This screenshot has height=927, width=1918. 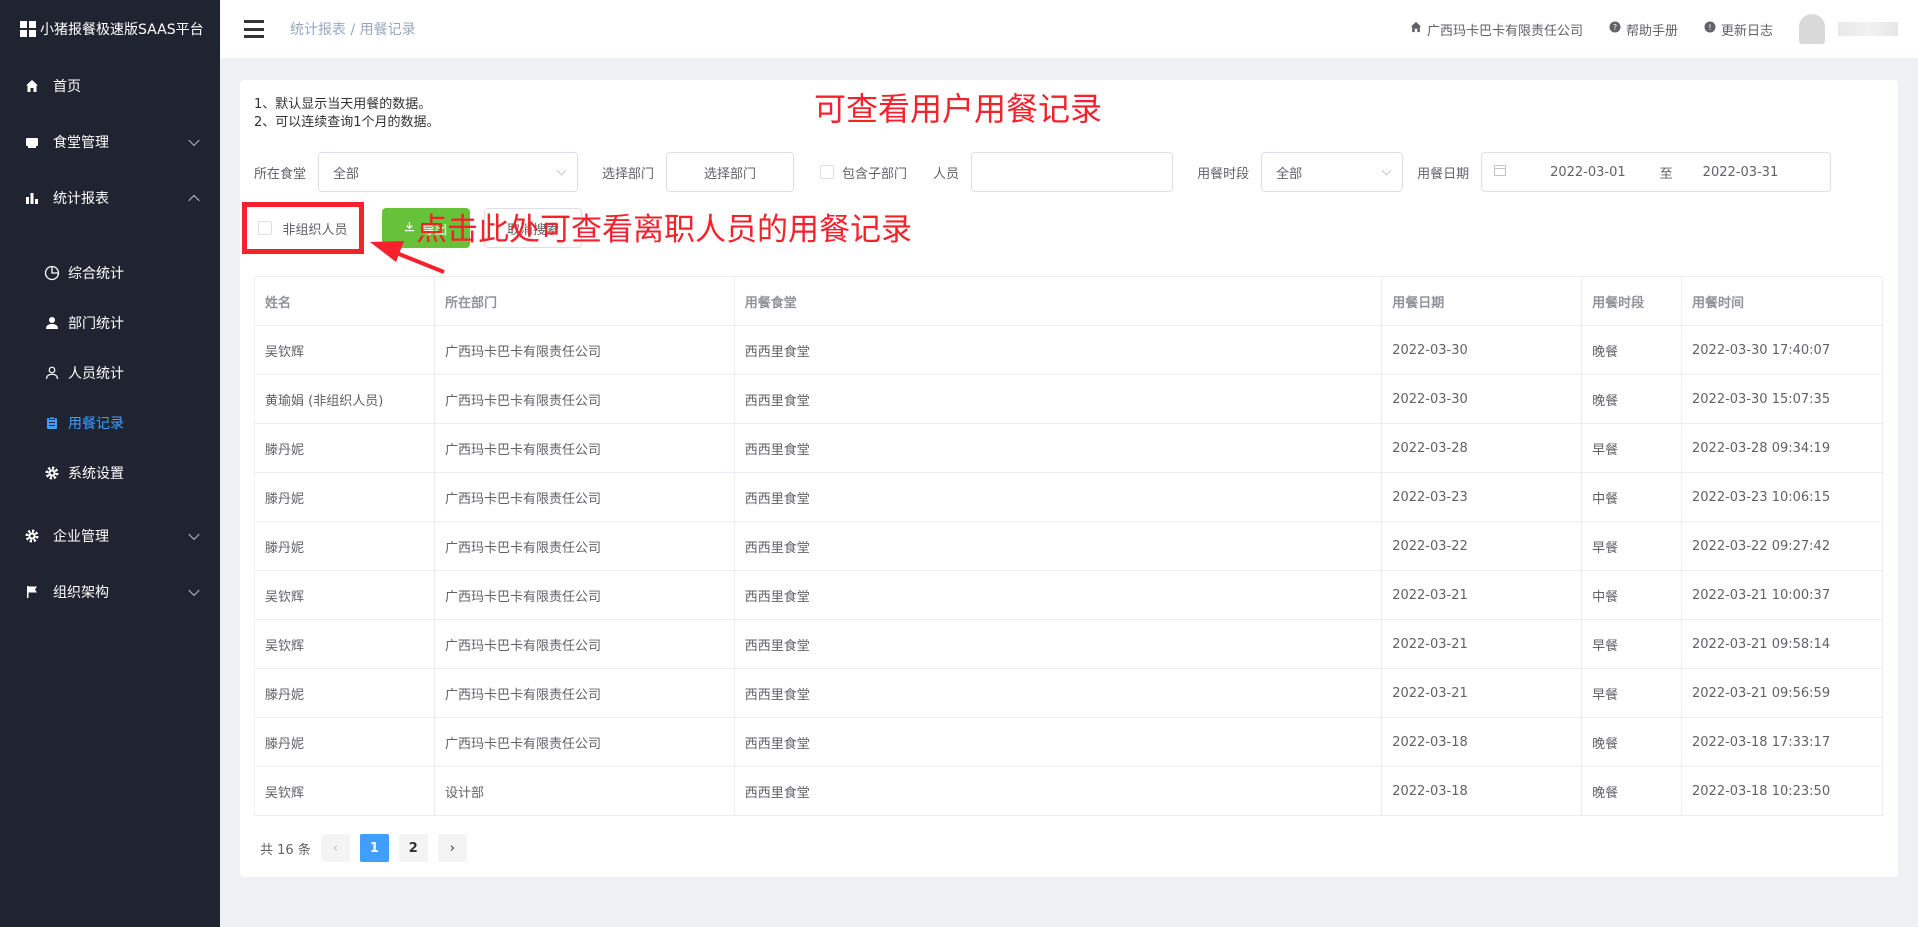 What do you see at coordinates (347, 114) in the screenshot?
I see `notes: 1、默认显示当天用餐的数据。 2、可以连续查询1个月的数据。` at bounding box center [347, 114].